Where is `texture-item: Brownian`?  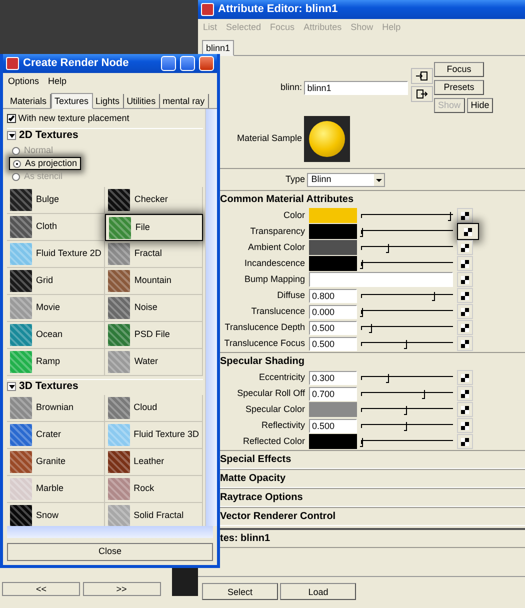 texture-item: Brownian is located at coordinates (56, 408).